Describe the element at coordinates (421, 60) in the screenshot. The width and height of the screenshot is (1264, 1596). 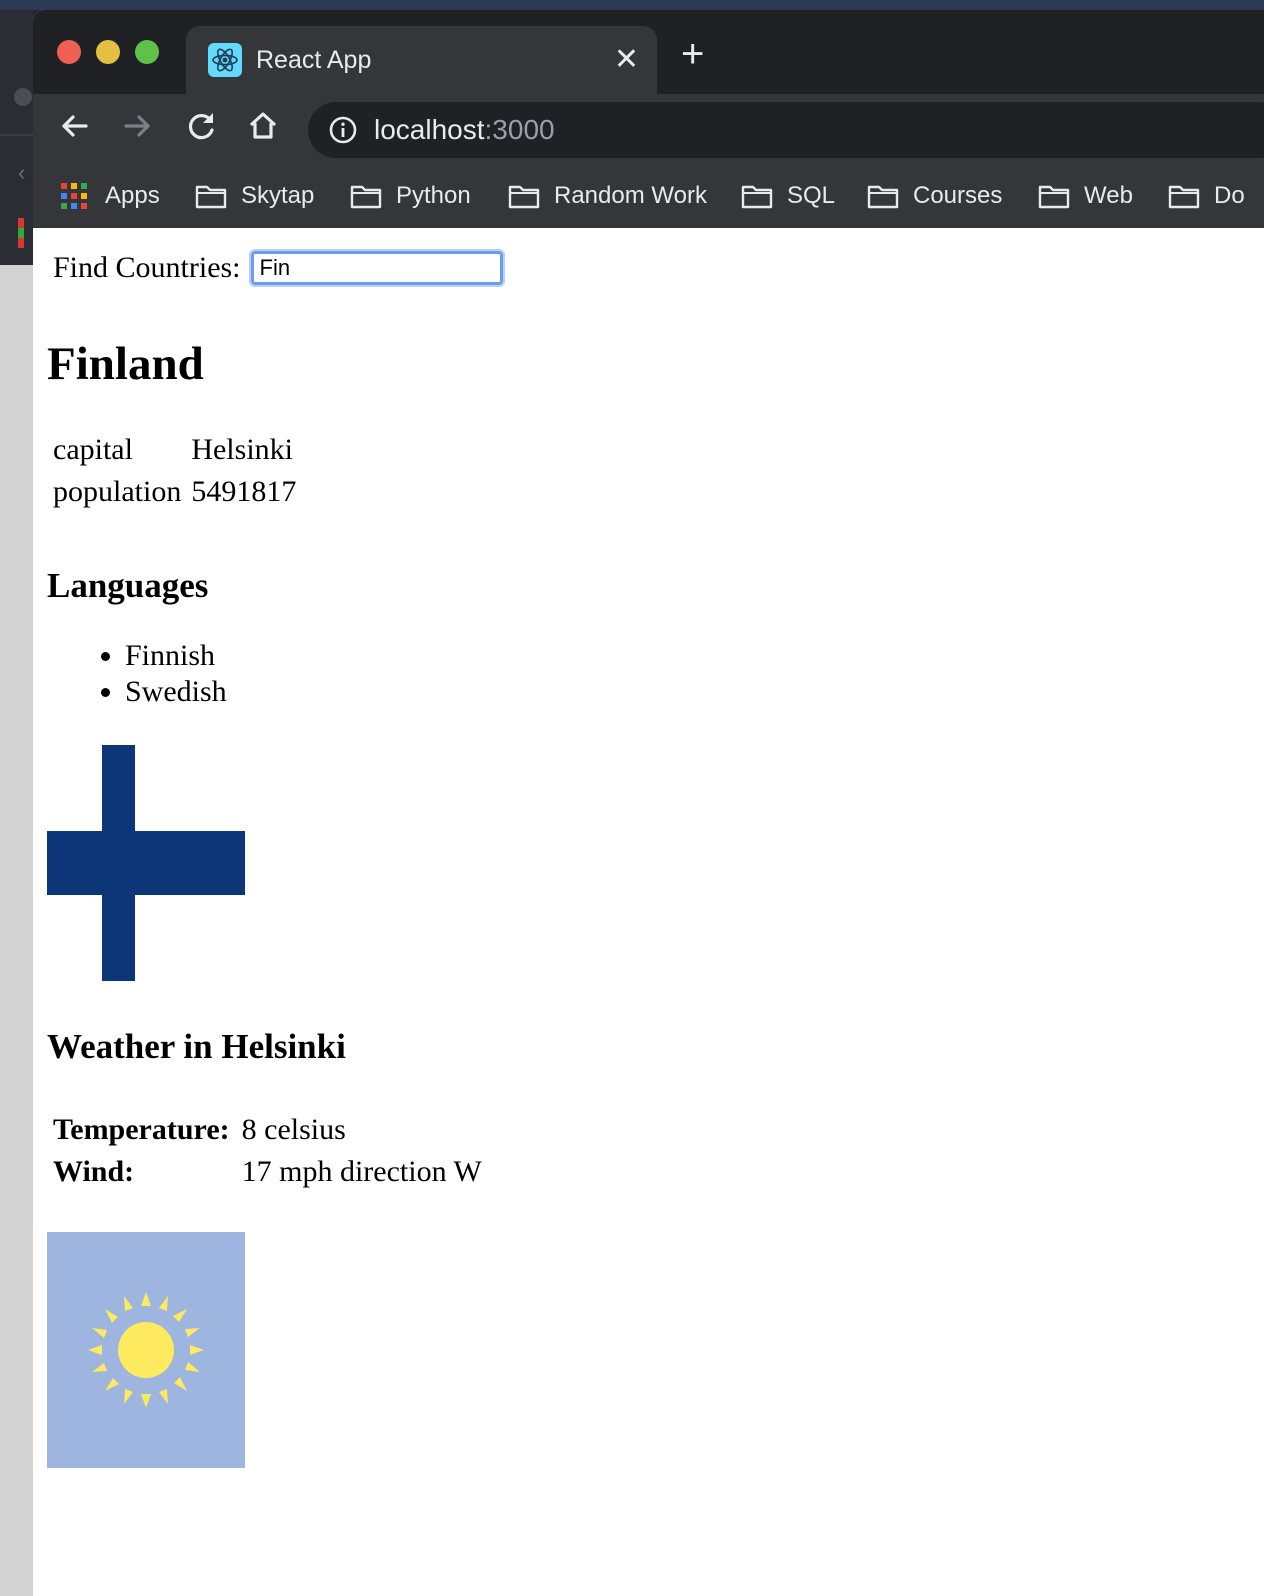
I see `tab-react-app: React App ✕` at that location.